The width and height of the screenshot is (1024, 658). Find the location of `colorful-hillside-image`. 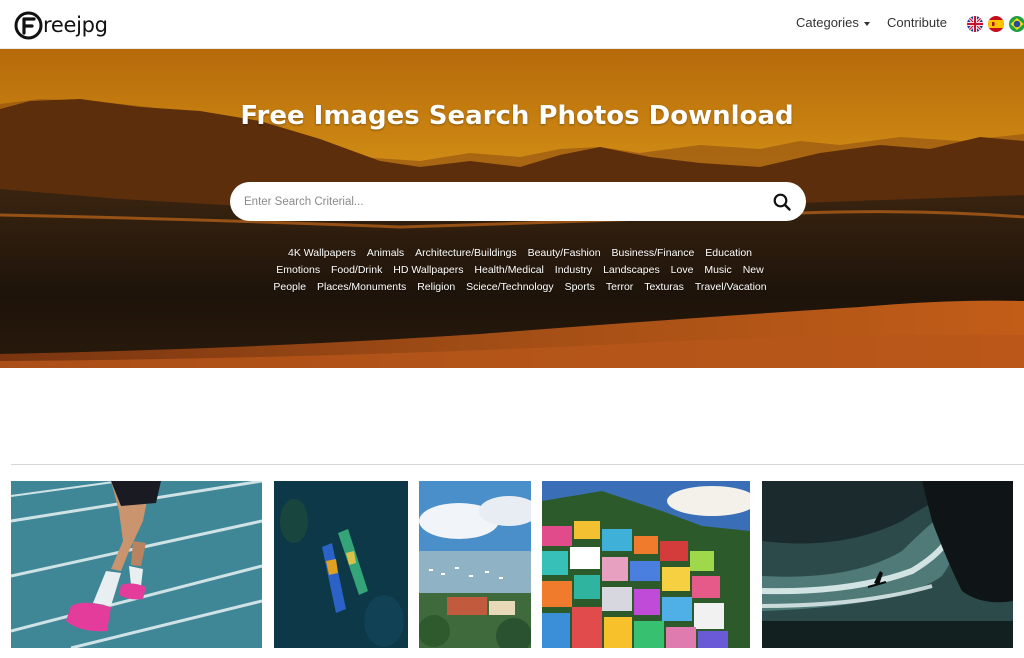

colorful-hillside-image is located at coordinates (646, 564).